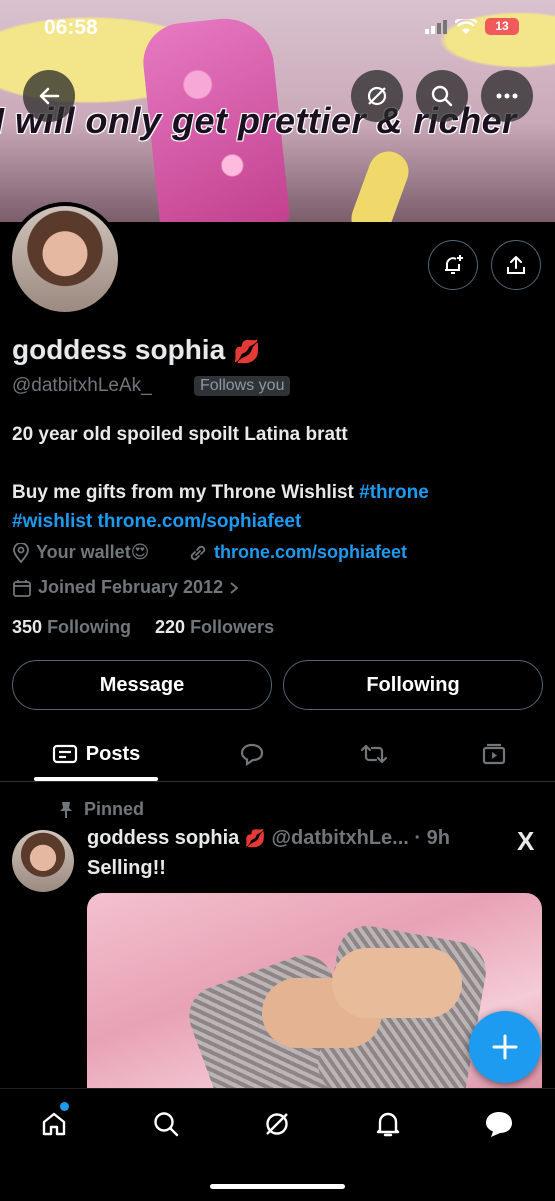 The image size is (555, 1201). I want to click on post-text: Selling!!, so click(126, 868).